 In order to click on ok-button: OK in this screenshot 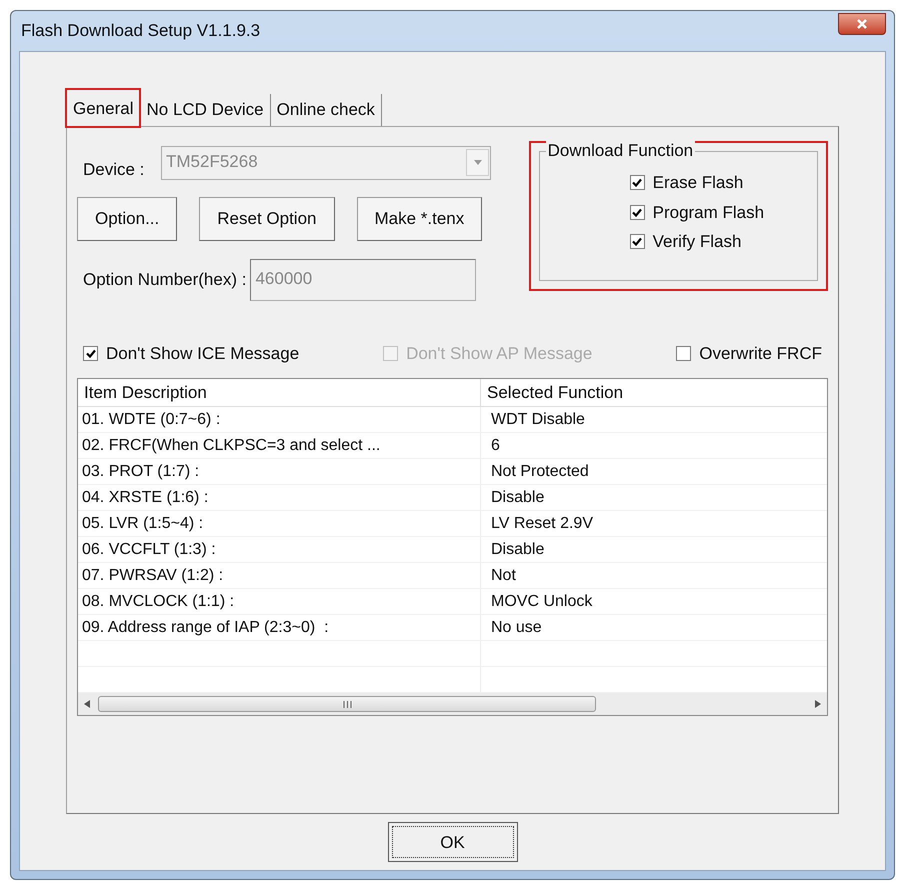, I will do `click(453, 842)`.